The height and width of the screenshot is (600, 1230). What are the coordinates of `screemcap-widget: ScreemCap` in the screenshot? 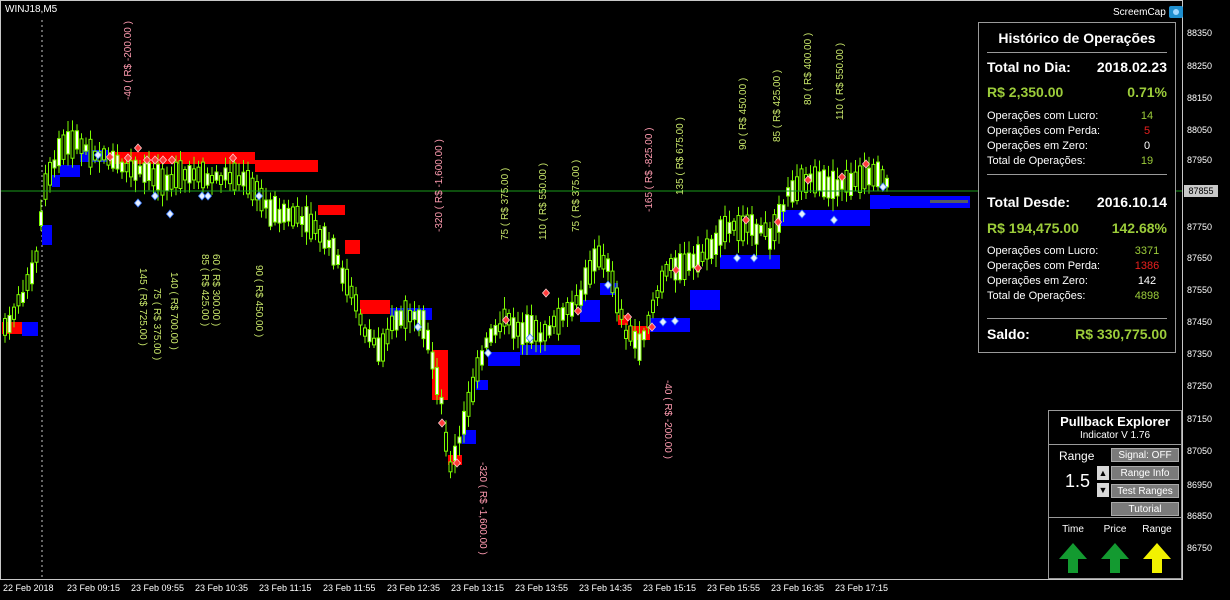 It's located at (1148, 12).